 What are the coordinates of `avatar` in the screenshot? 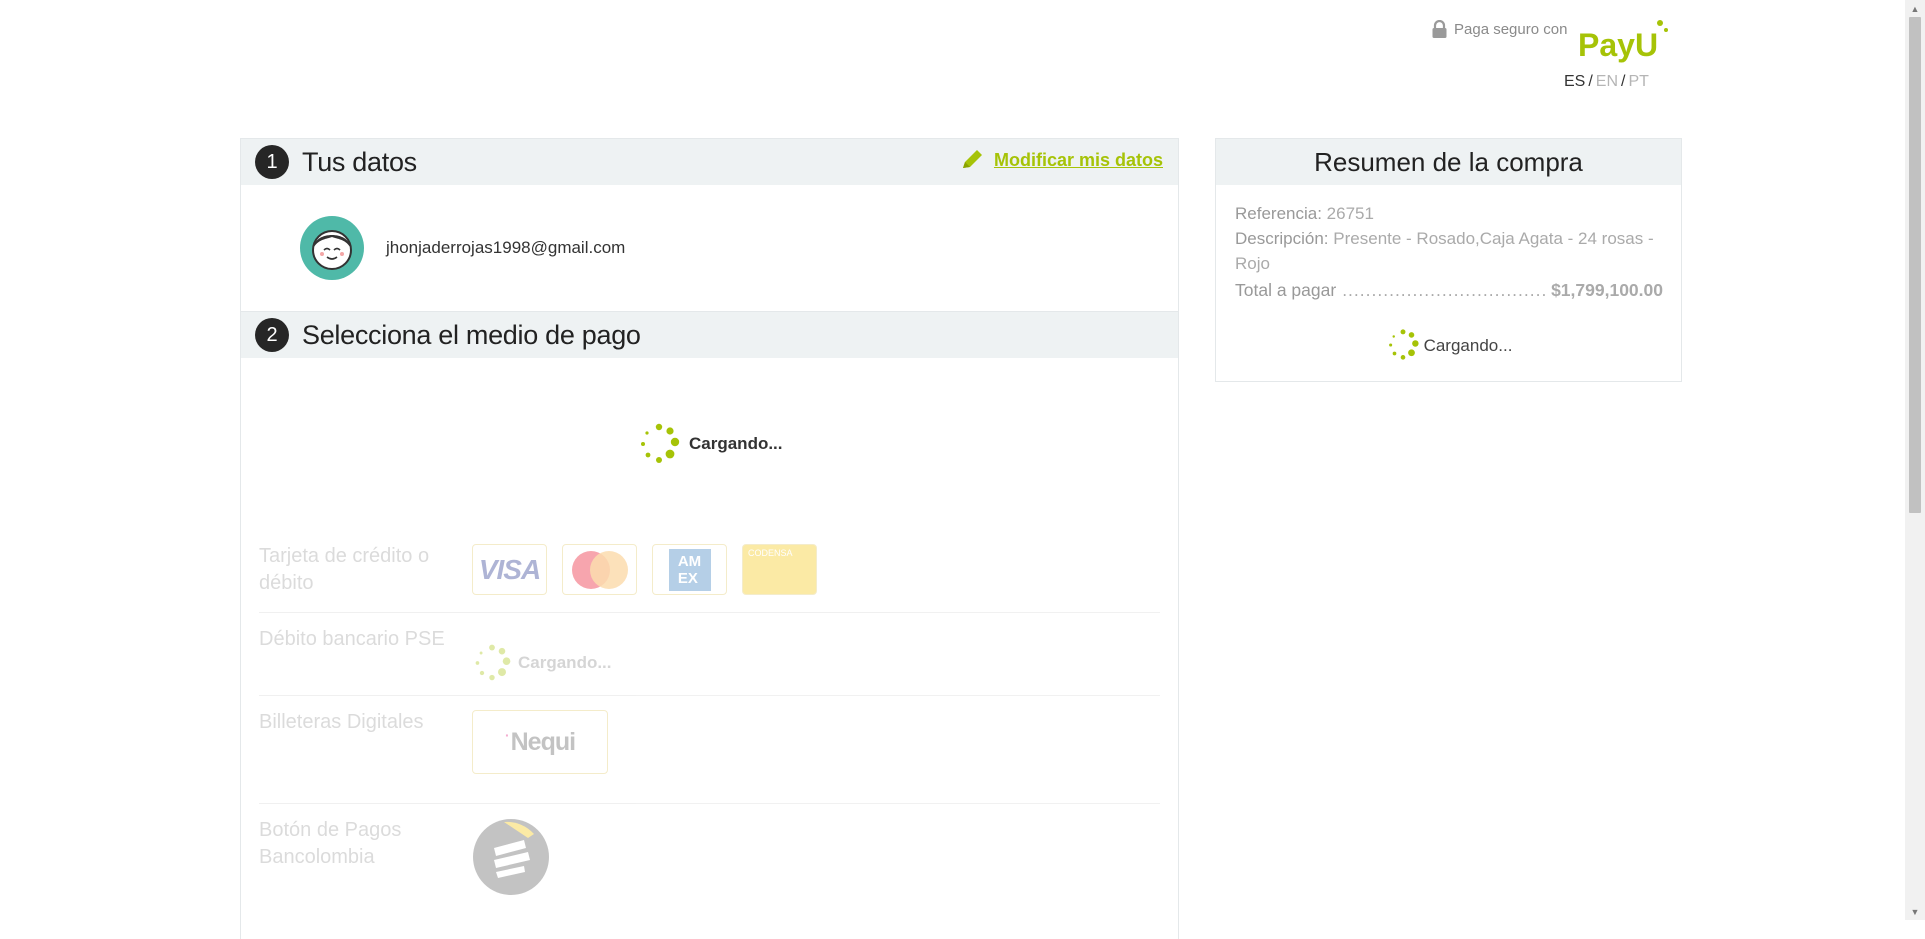 It's located at (332, 248).